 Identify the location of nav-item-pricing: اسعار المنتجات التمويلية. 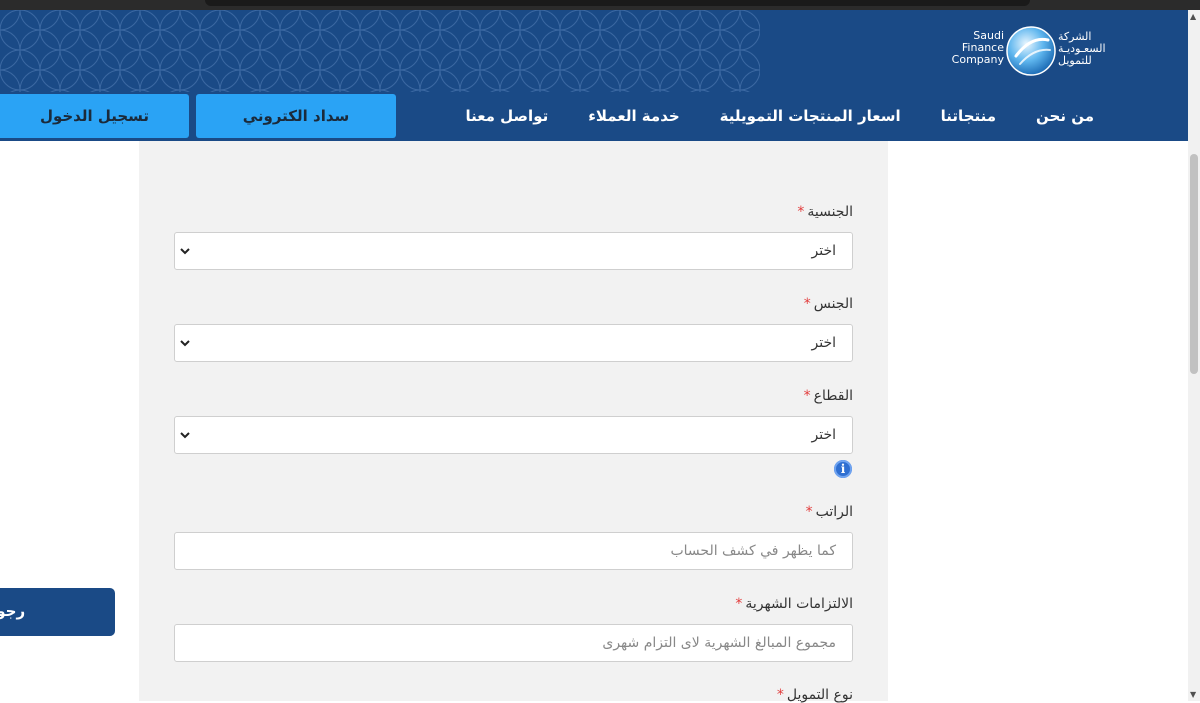
(810, 117).